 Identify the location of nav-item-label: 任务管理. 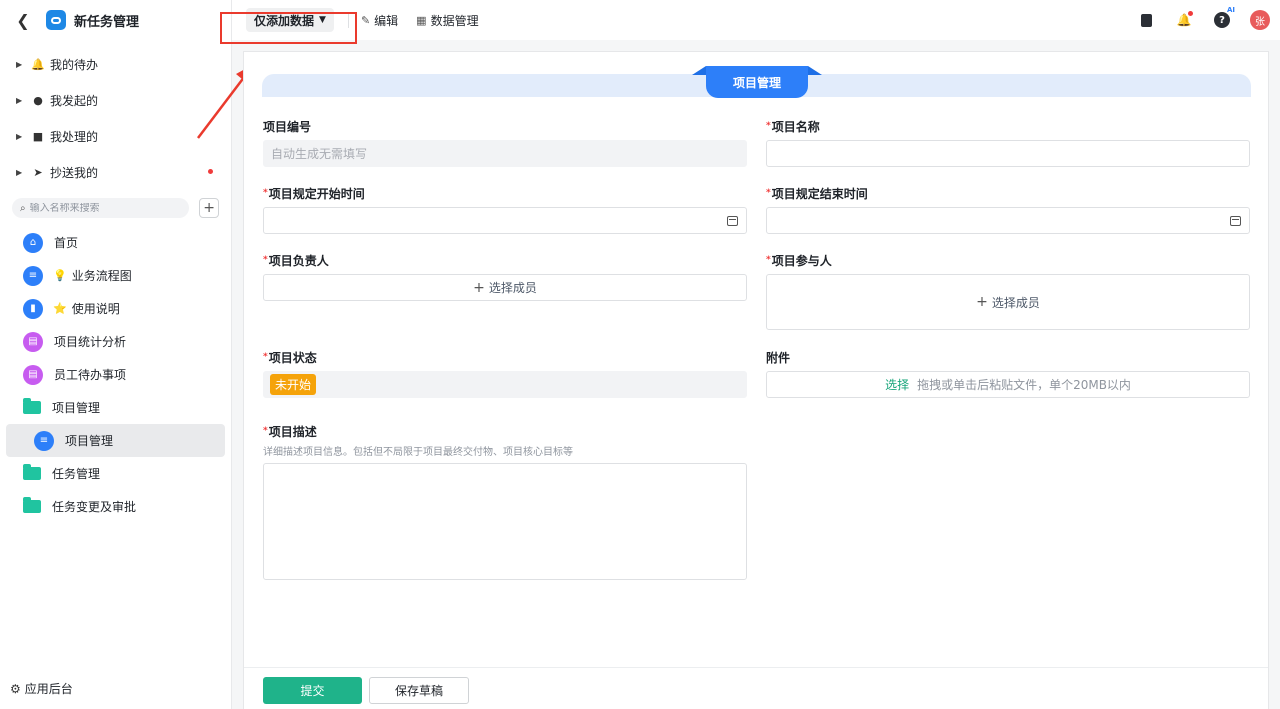
(76, 474).